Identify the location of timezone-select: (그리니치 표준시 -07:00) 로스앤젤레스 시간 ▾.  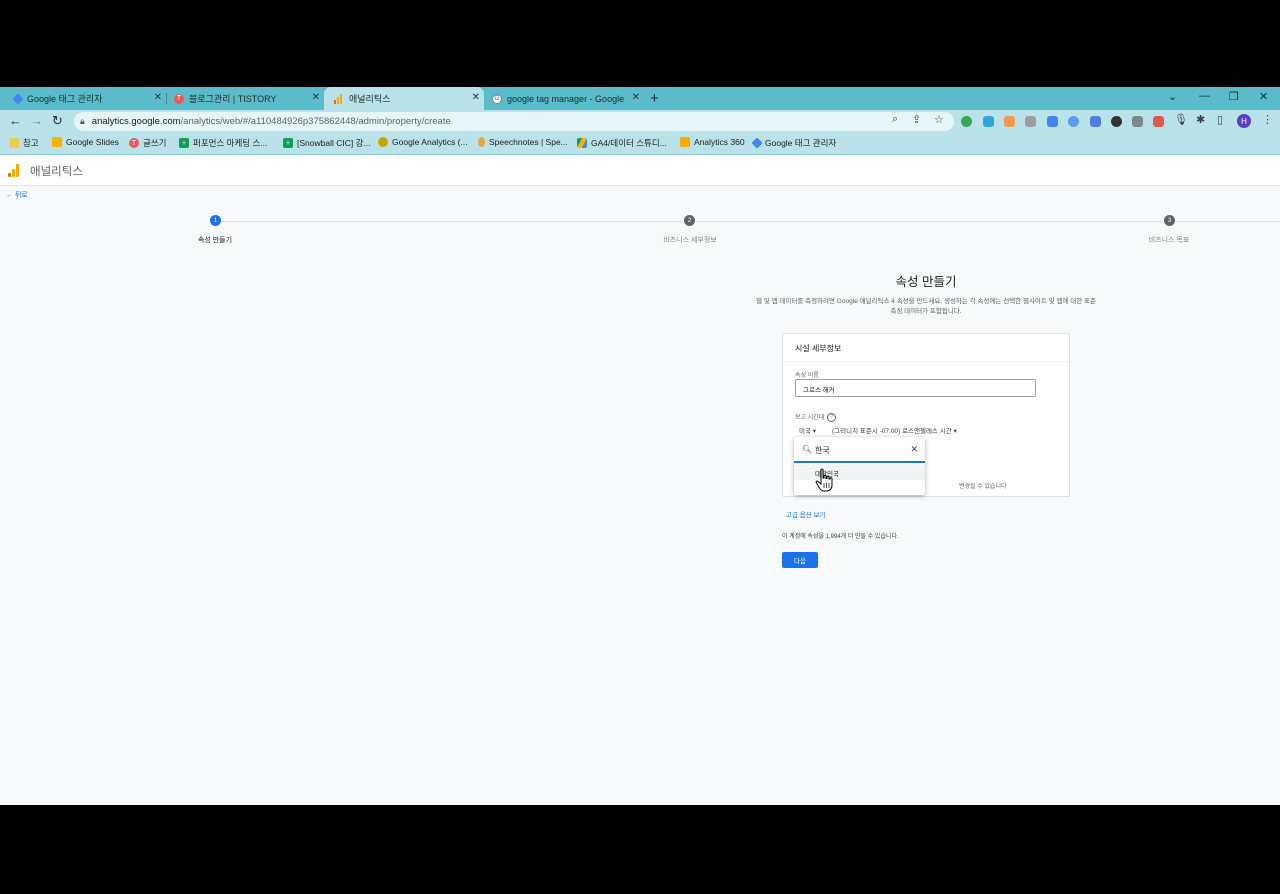
(894, 430).